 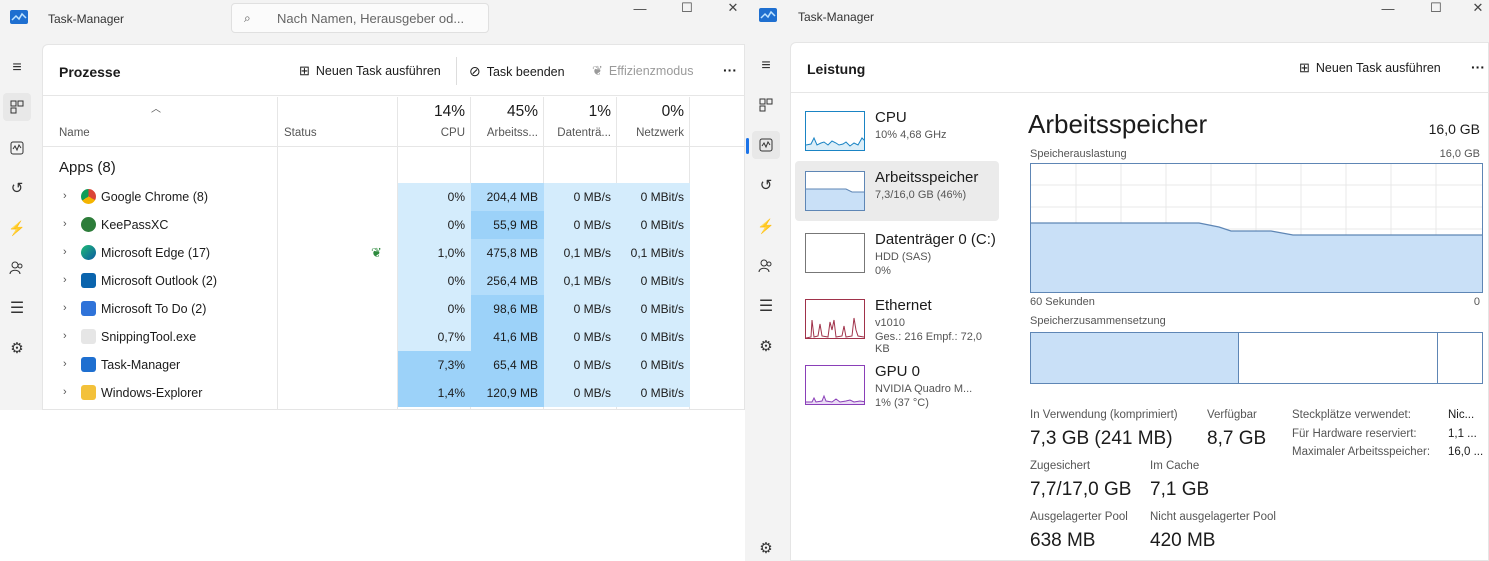 I want to click on efficiency-mode-button: ❦ Effizienzmodus, so click(x=642, y=71).